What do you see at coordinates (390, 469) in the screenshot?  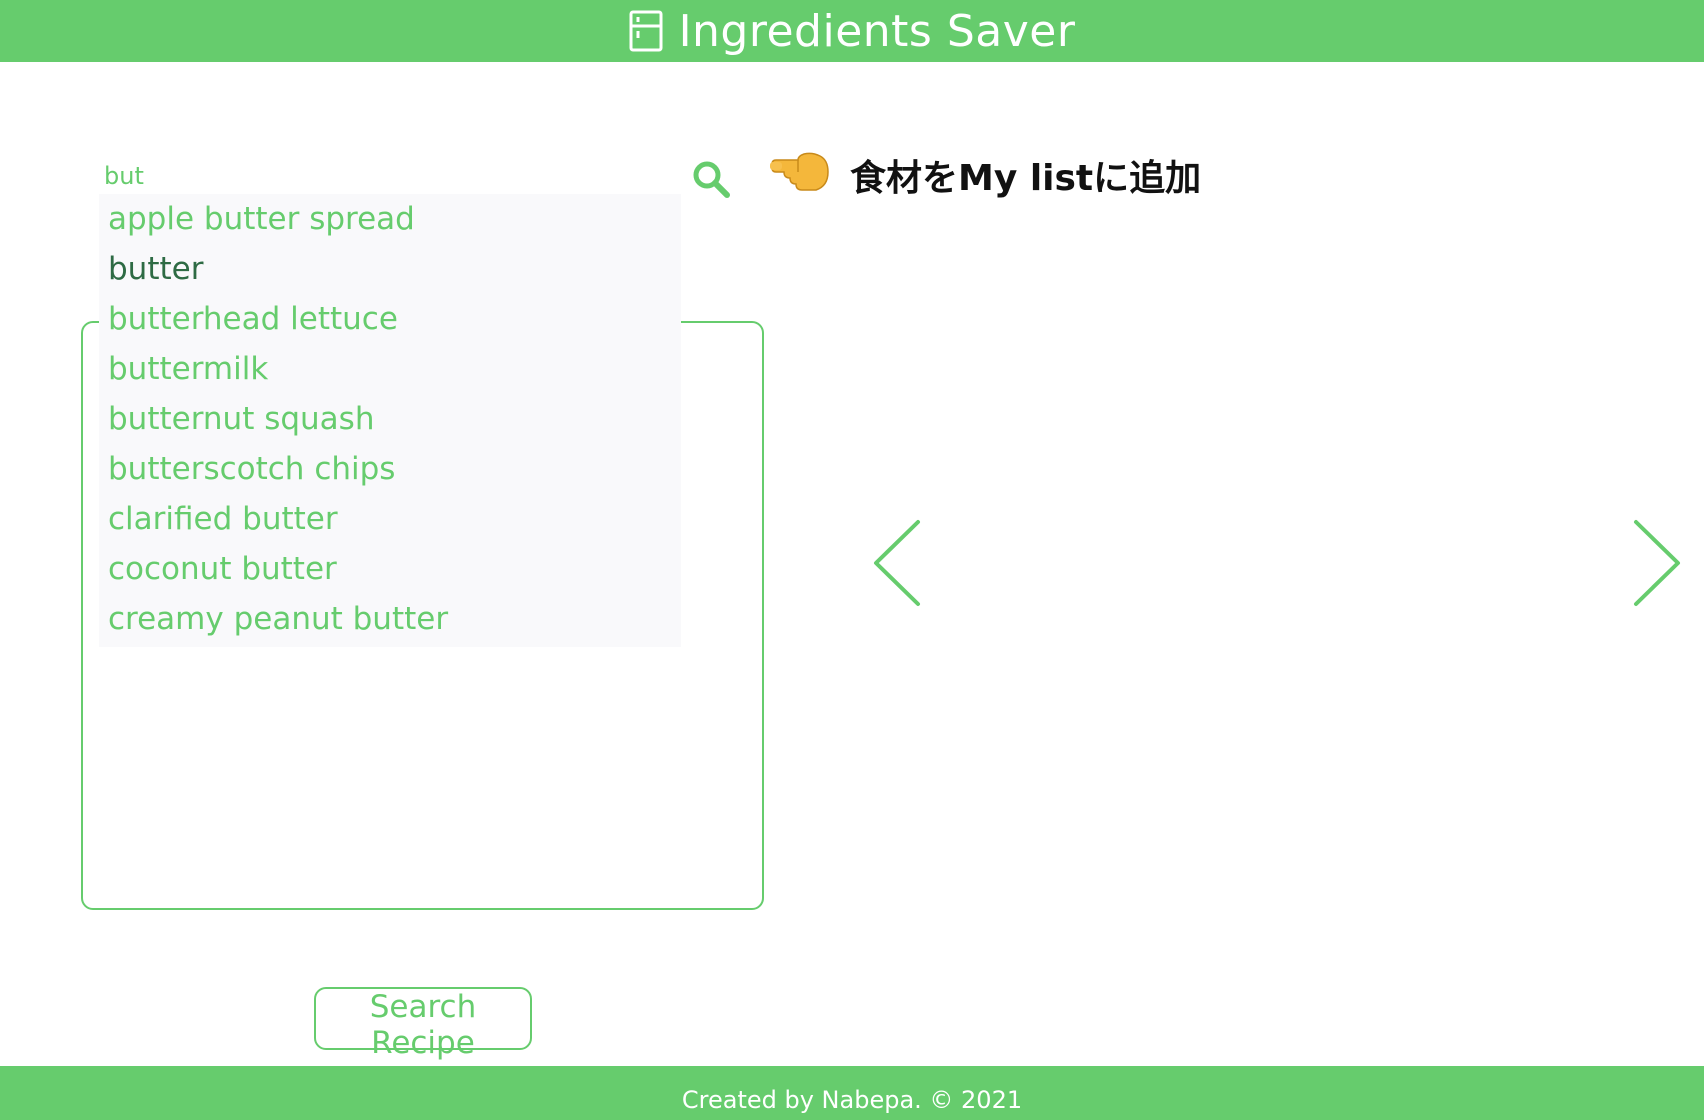 I see `dropdown-item: butterscotch chips` at bounding box center [390, 469].